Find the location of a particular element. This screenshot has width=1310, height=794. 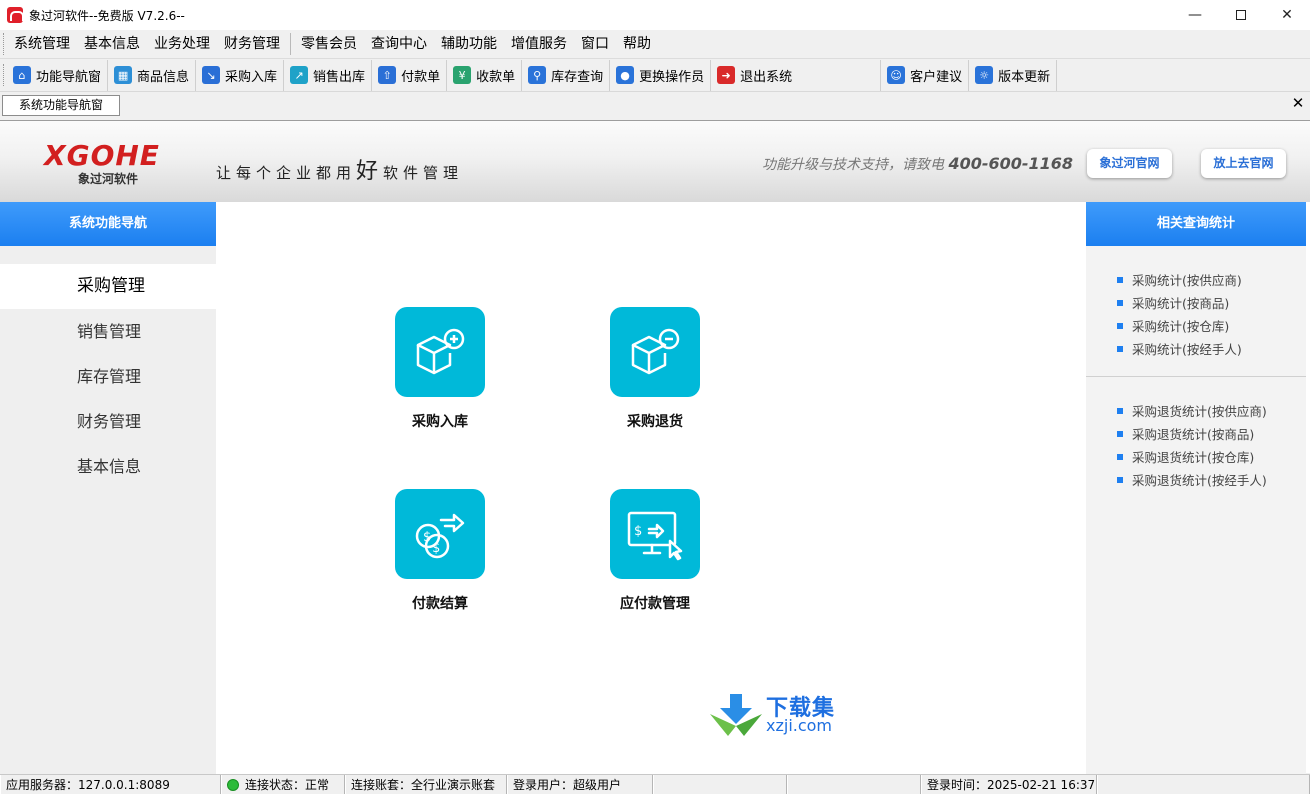

tab-system-nav: 系统功能导航窗 is located at coordinates (61, 105).